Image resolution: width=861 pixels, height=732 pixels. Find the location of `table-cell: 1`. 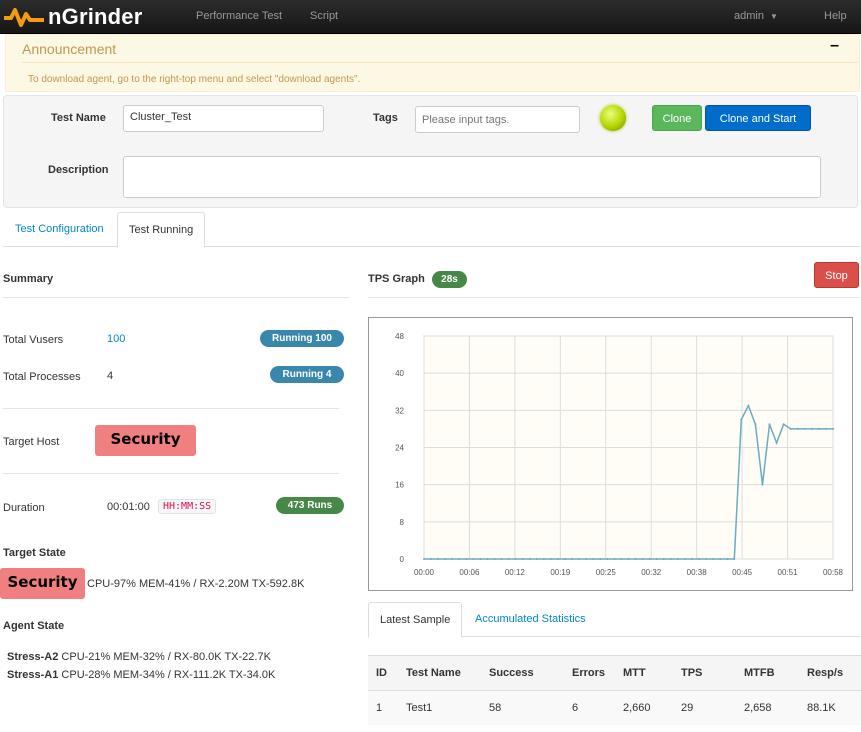

table-cell: 1 is located at coordinates (383, 707).